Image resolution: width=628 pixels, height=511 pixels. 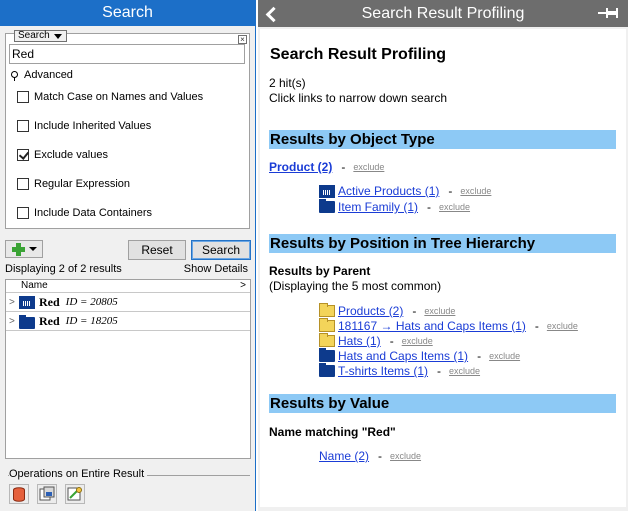 I want to click on results-table: Name > > Red ID = 20805 > Red ID = 18205, so click(x=128, y=369).